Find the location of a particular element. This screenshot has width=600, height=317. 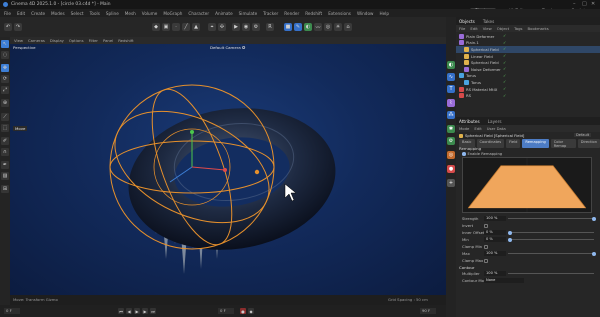

polygons-mode-icon: ▲ is located at coordinates (196, 27).